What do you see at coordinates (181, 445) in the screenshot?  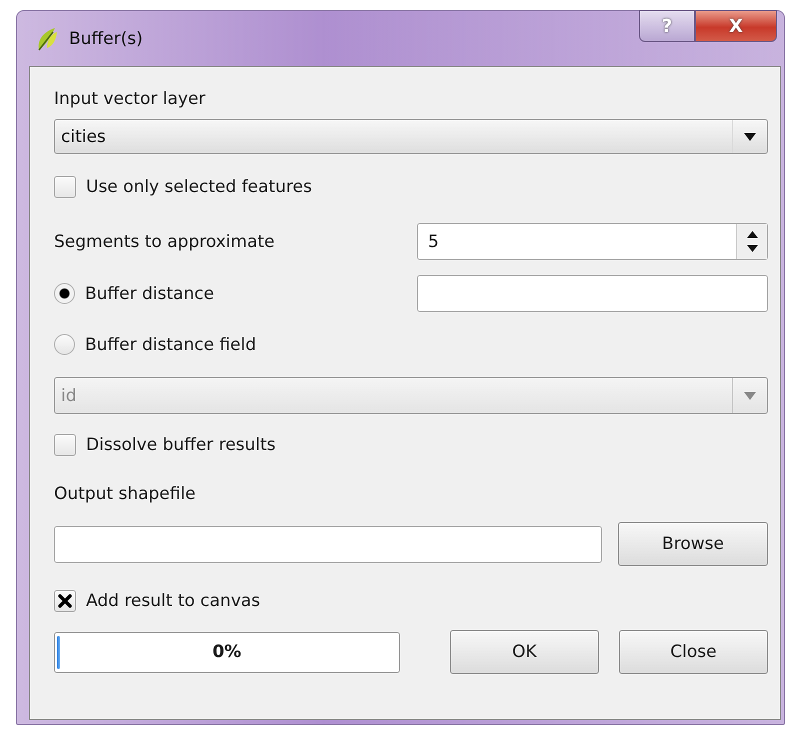 I see `checkbox-label: Dissolve buffer results` at bounding box center [181, 445].